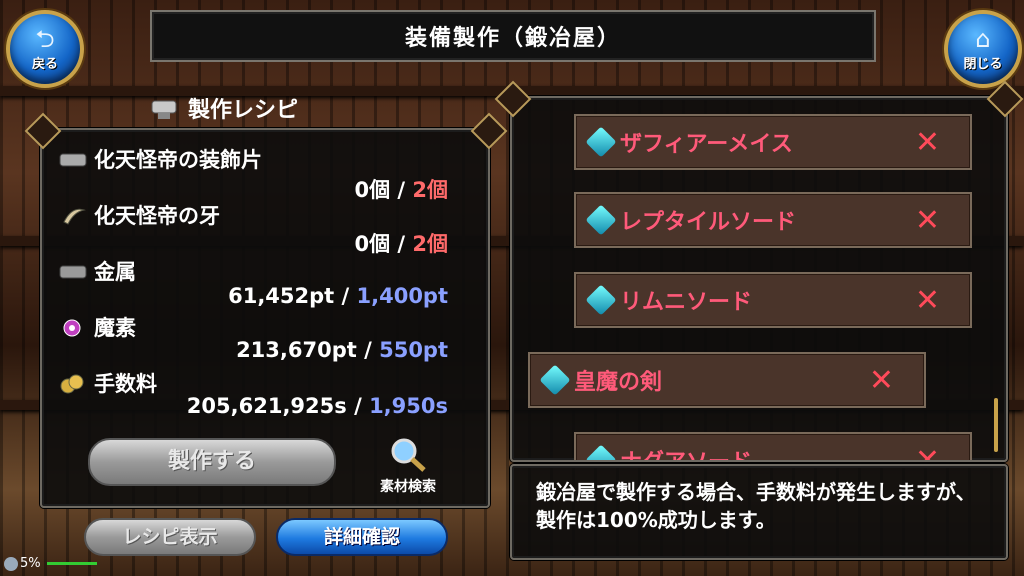  Describe the element at coordinates (408, 455) in the screenshot. I see `magnifier-icon` at that location.